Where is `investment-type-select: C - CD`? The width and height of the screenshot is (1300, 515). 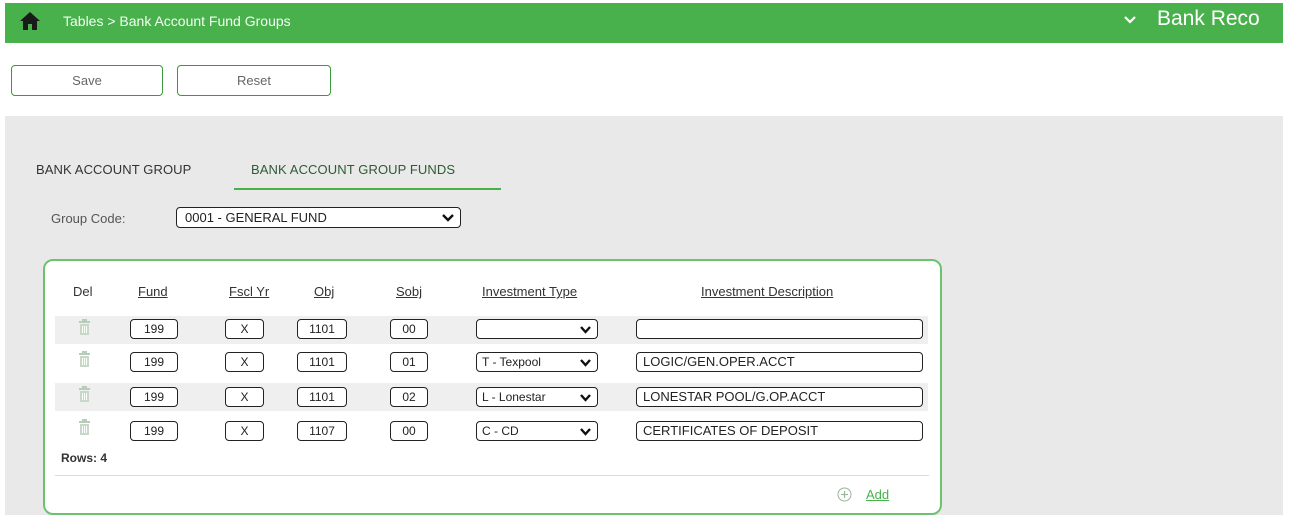 investment-type-select: C - CD is located at coordinates (537, 431).